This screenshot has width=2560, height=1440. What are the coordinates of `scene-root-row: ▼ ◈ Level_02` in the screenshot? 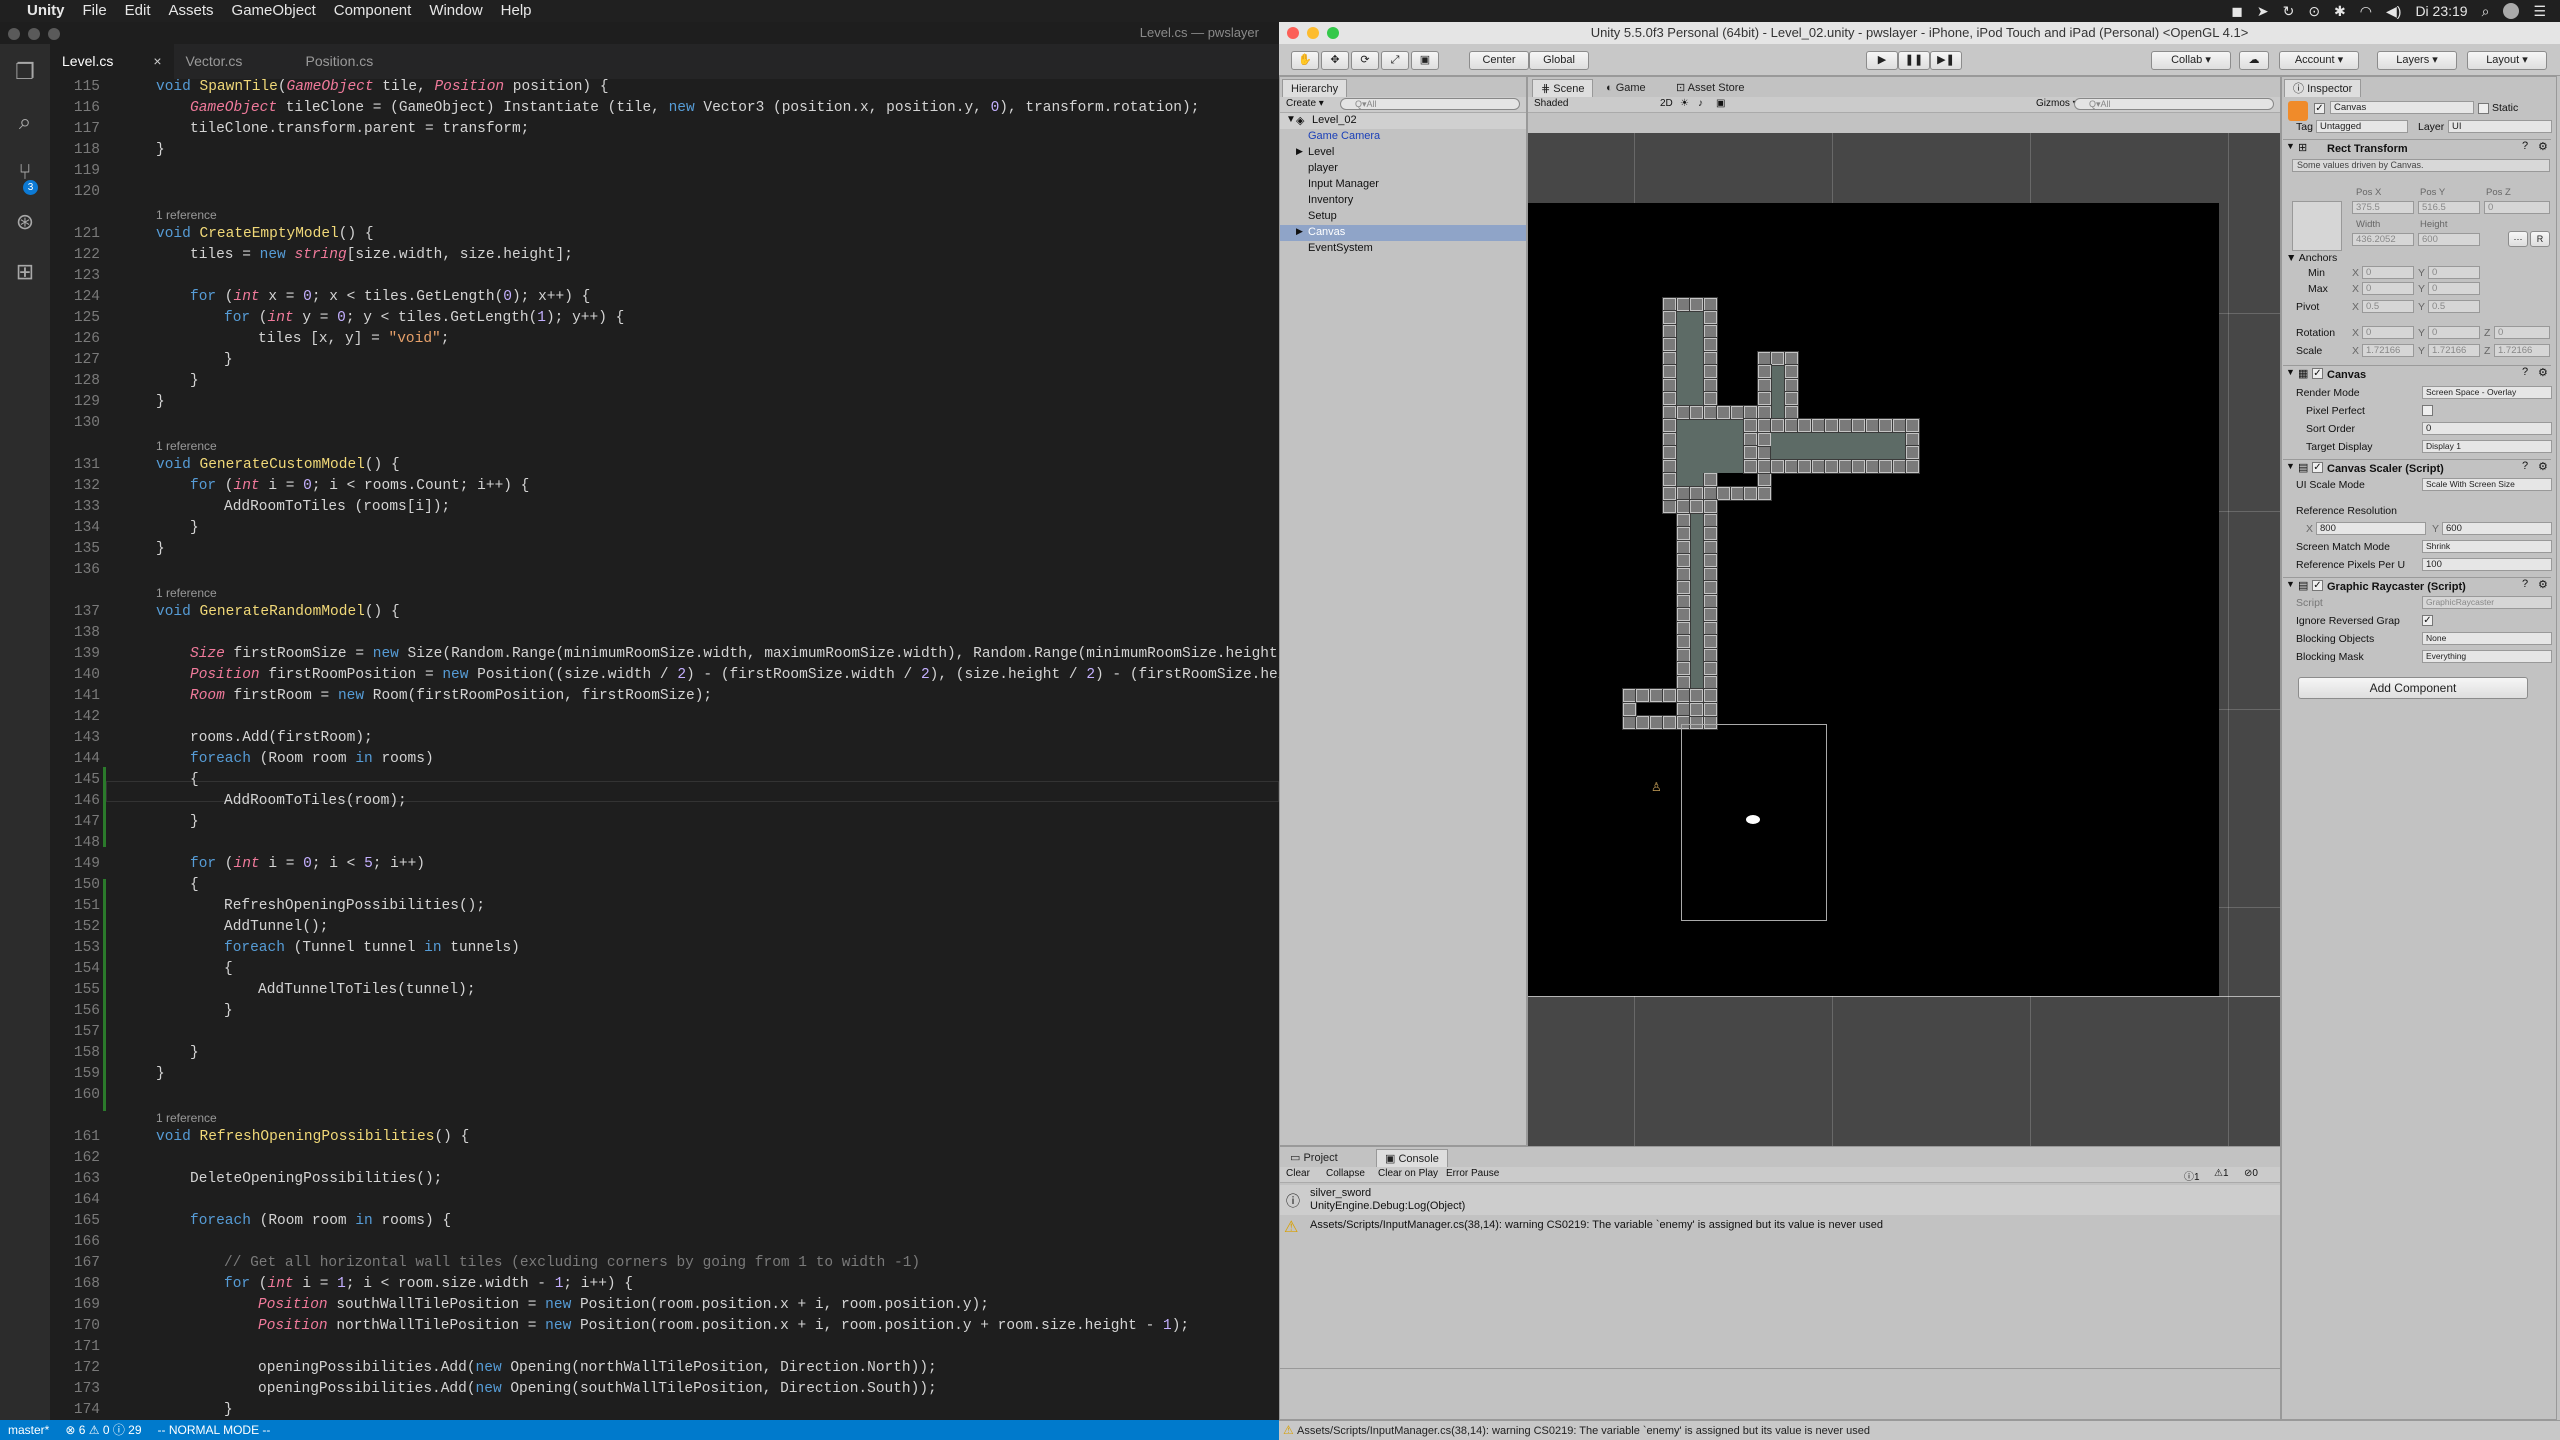 It's located at (1403, 121).